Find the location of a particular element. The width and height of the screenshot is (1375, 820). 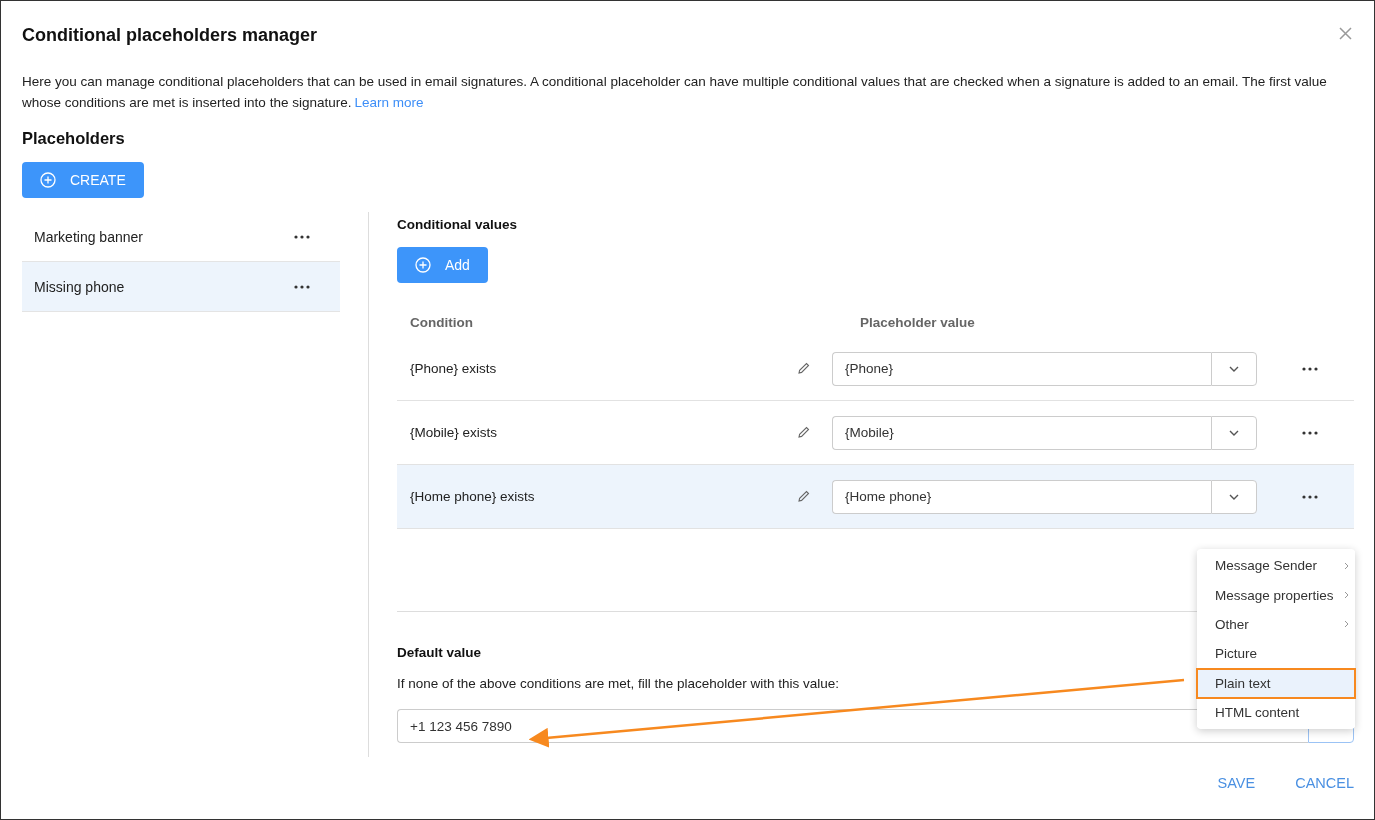

dialog-title: Conditional placeholders manager is located at coordinates (170, 35).